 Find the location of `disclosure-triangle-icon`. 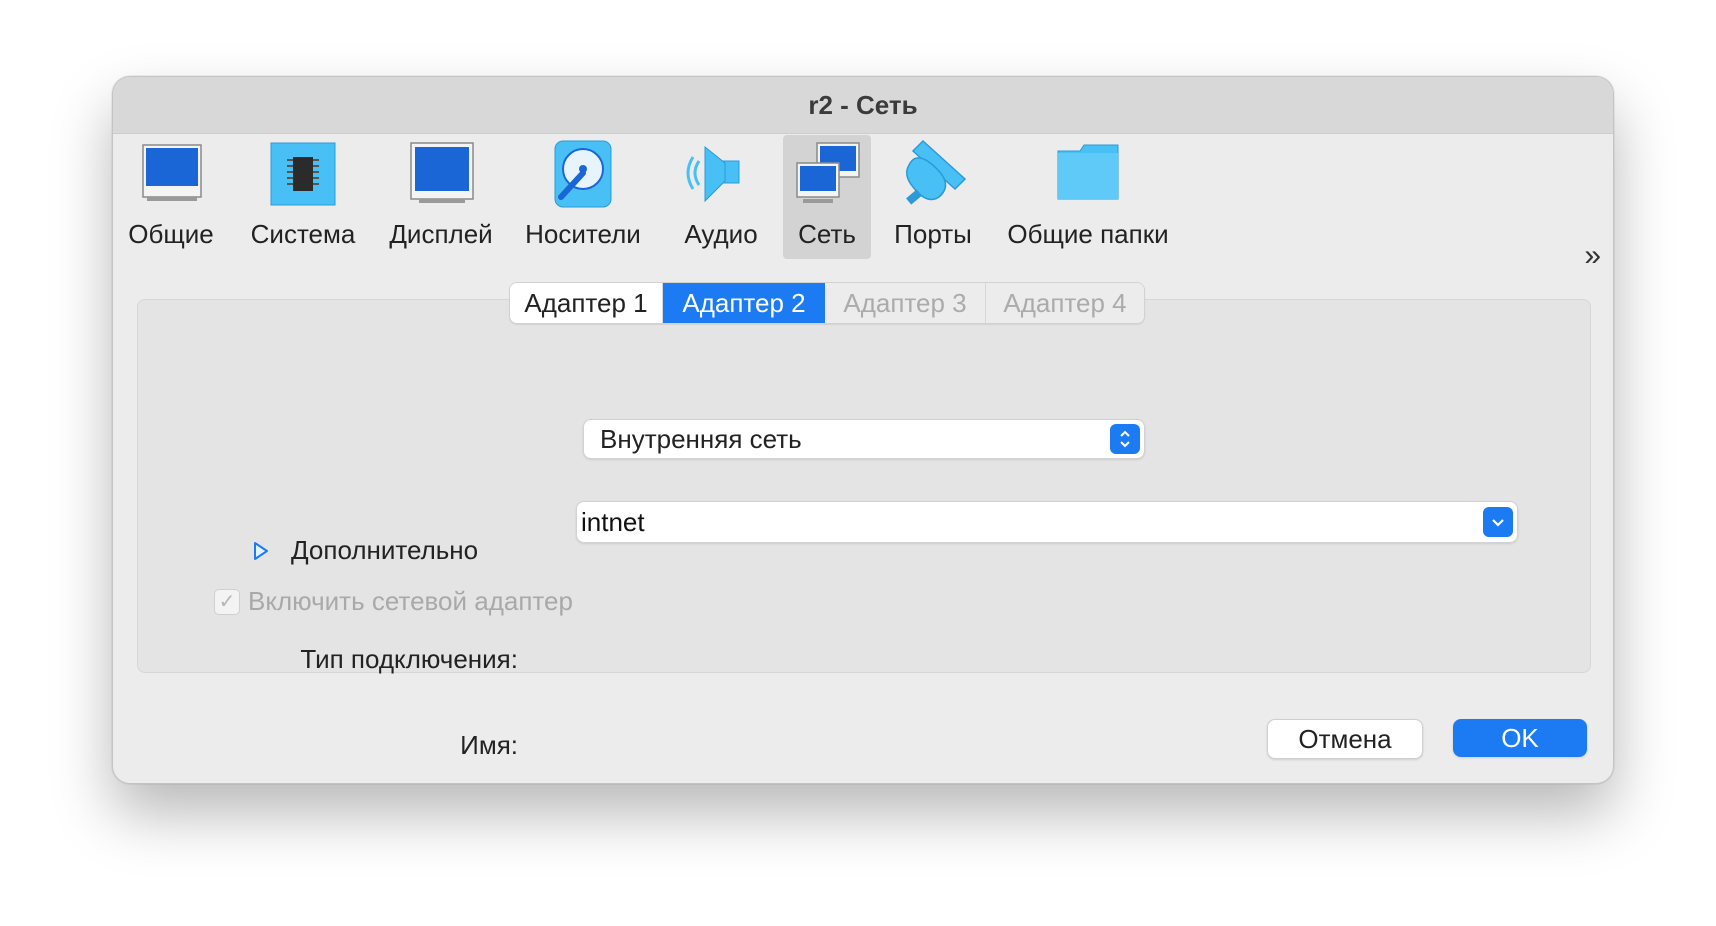

disclosure-triangle-icon is located at coordinates (261, 550).